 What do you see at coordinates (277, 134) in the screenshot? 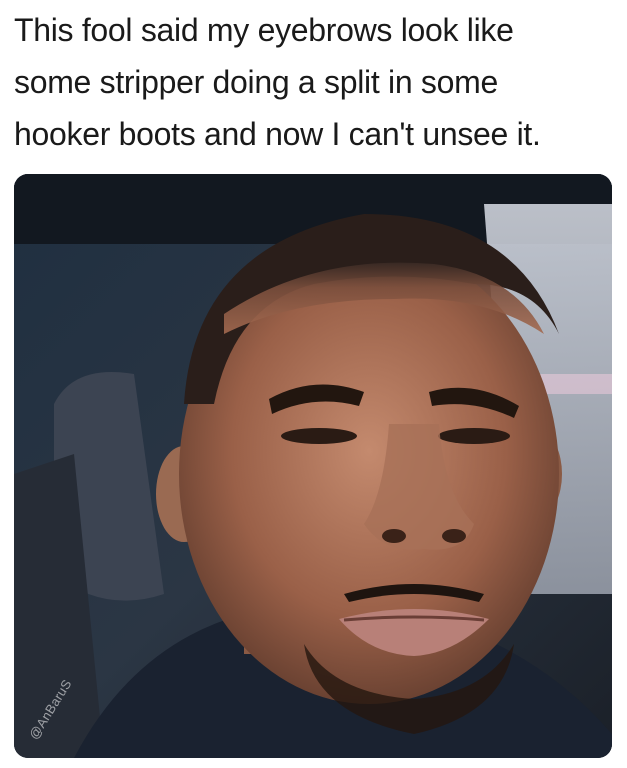
I see `caption-line-3: hooker boots and now I can't unsee it.` at bounding box center [277, 134].